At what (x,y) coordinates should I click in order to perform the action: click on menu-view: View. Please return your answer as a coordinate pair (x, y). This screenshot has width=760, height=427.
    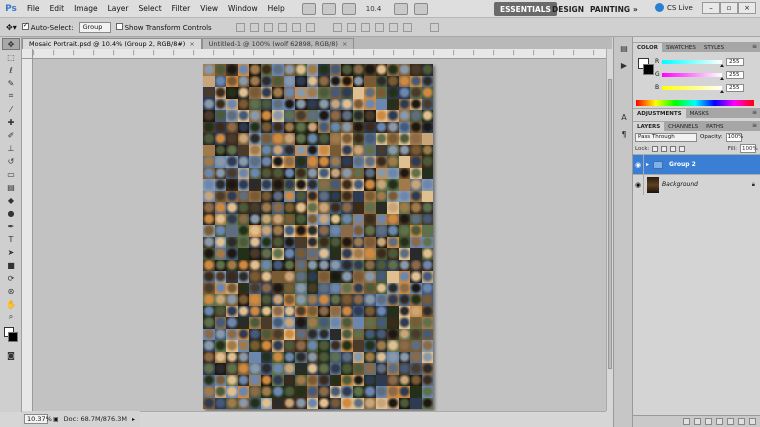
    Looking at the image, I should click on (209, 8).